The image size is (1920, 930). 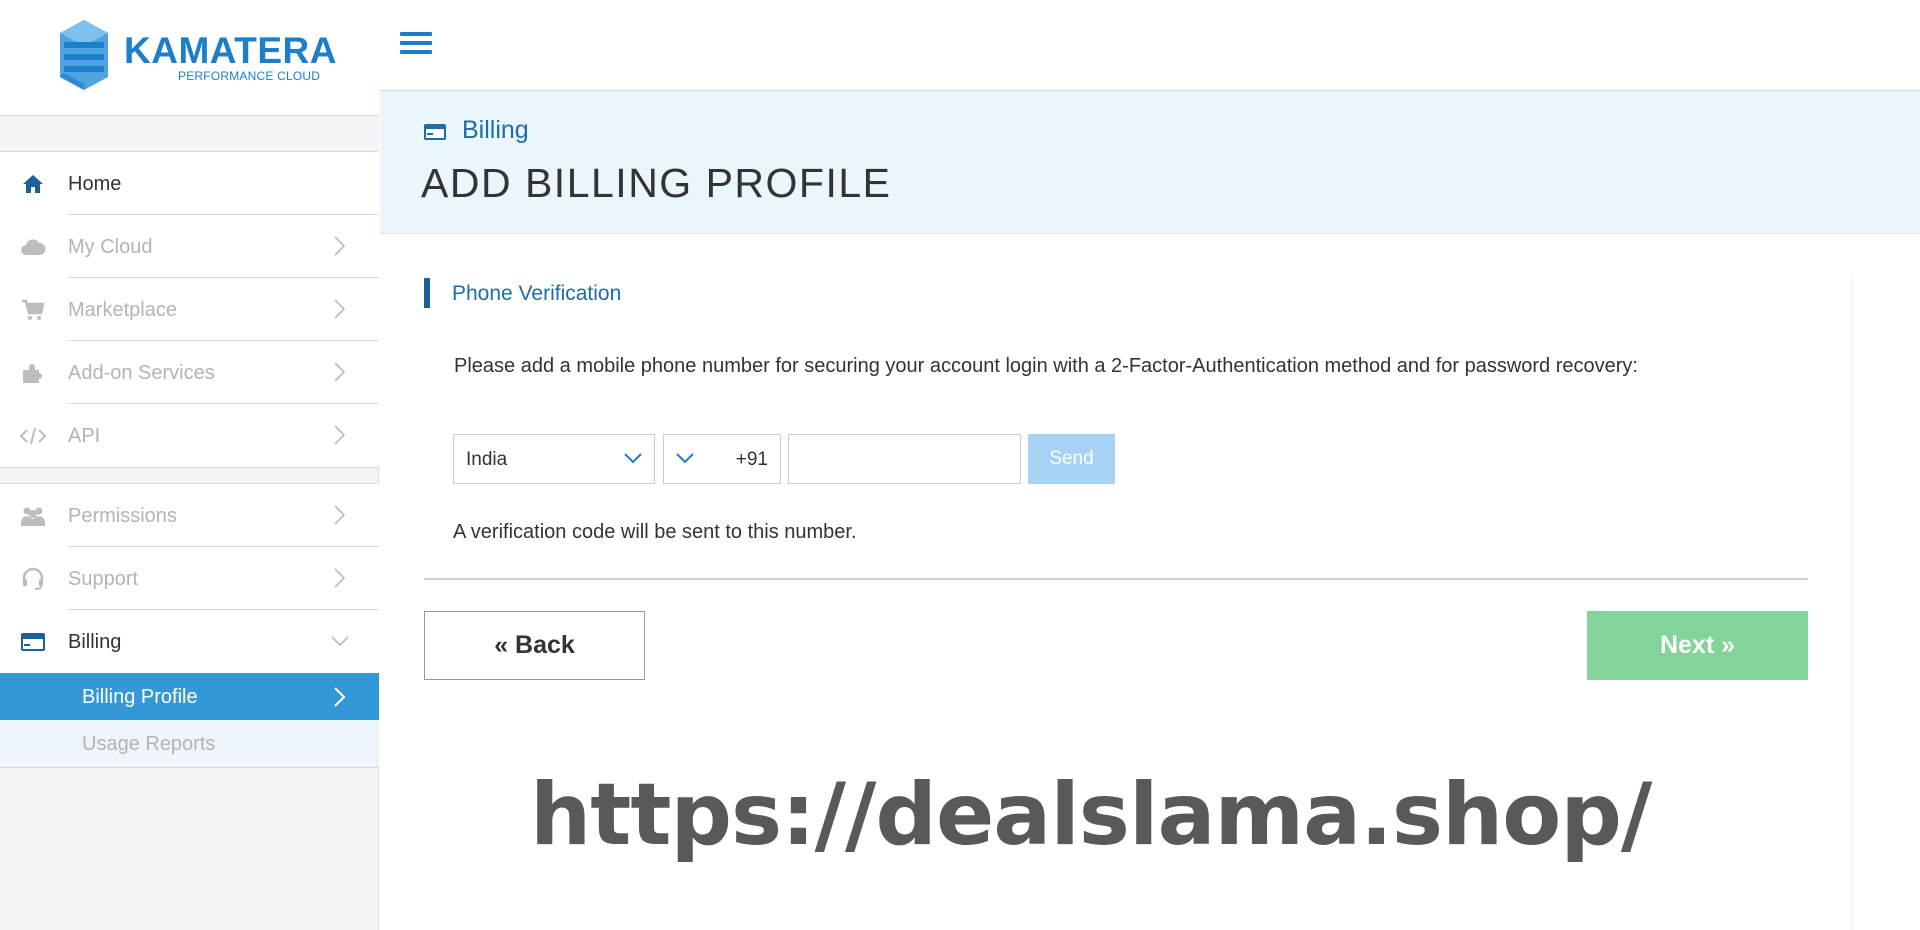 I want to click on home-icon, so click(x=33, y=184).